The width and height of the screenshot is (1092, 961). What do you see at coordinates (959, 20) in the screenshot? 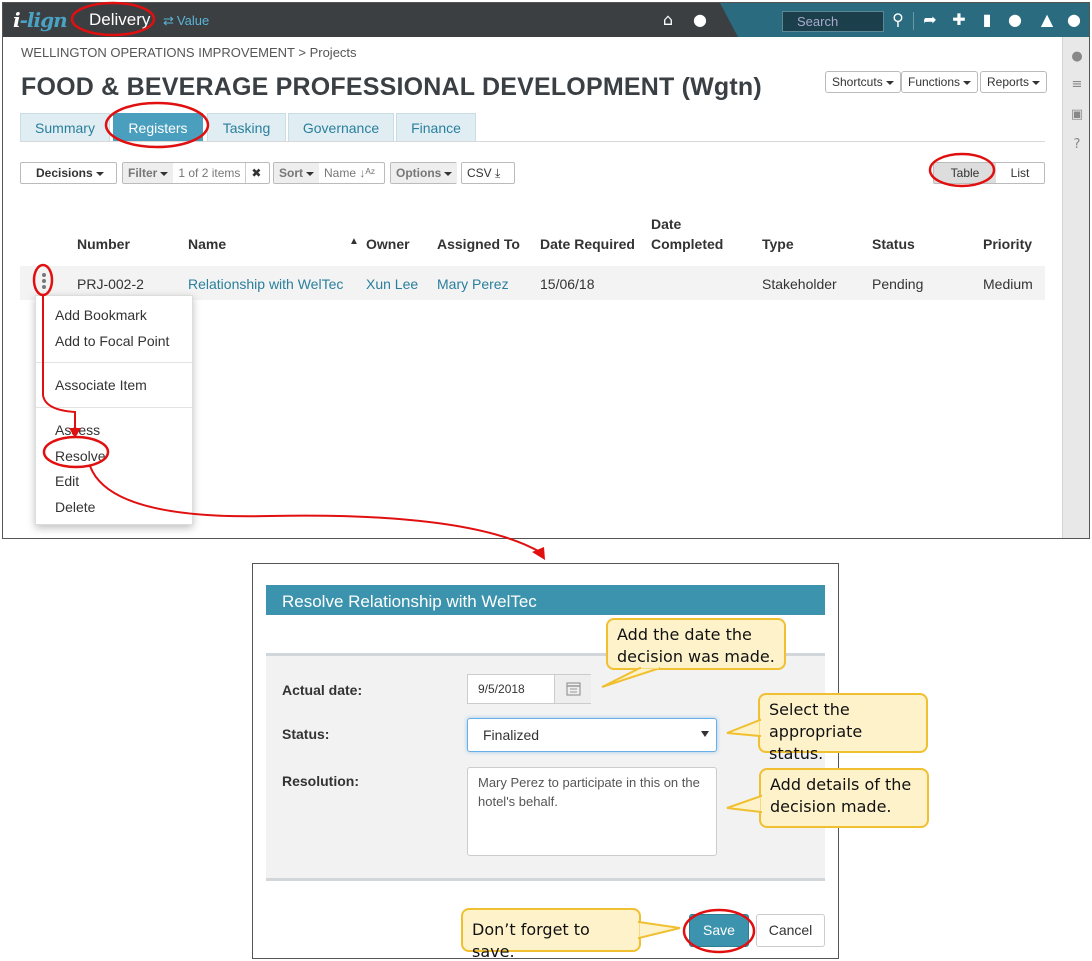
I see `add-plus-icon: ✚` at bounding box center [959, 20].